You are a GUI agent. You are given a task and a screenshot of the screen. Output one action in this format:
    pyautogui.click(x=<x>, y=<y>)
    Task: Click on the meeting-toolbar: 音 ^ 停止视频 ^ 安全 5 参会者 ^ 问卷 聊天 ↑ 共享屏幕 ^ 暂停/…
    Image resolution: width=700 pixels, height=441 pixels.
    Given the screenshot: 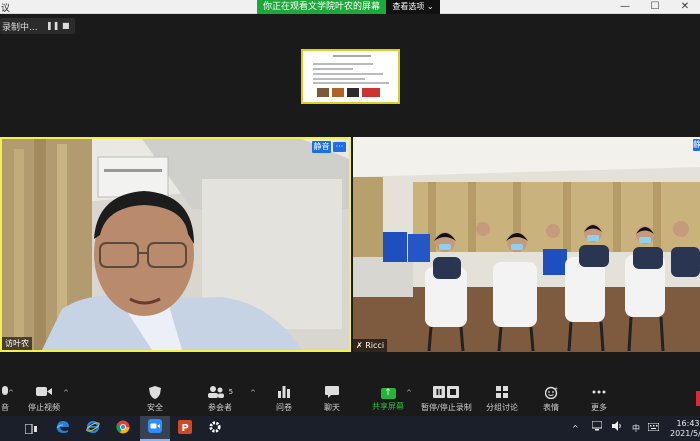 What is the action you would take?
    pyautogui.click(x=350, y=398)
    